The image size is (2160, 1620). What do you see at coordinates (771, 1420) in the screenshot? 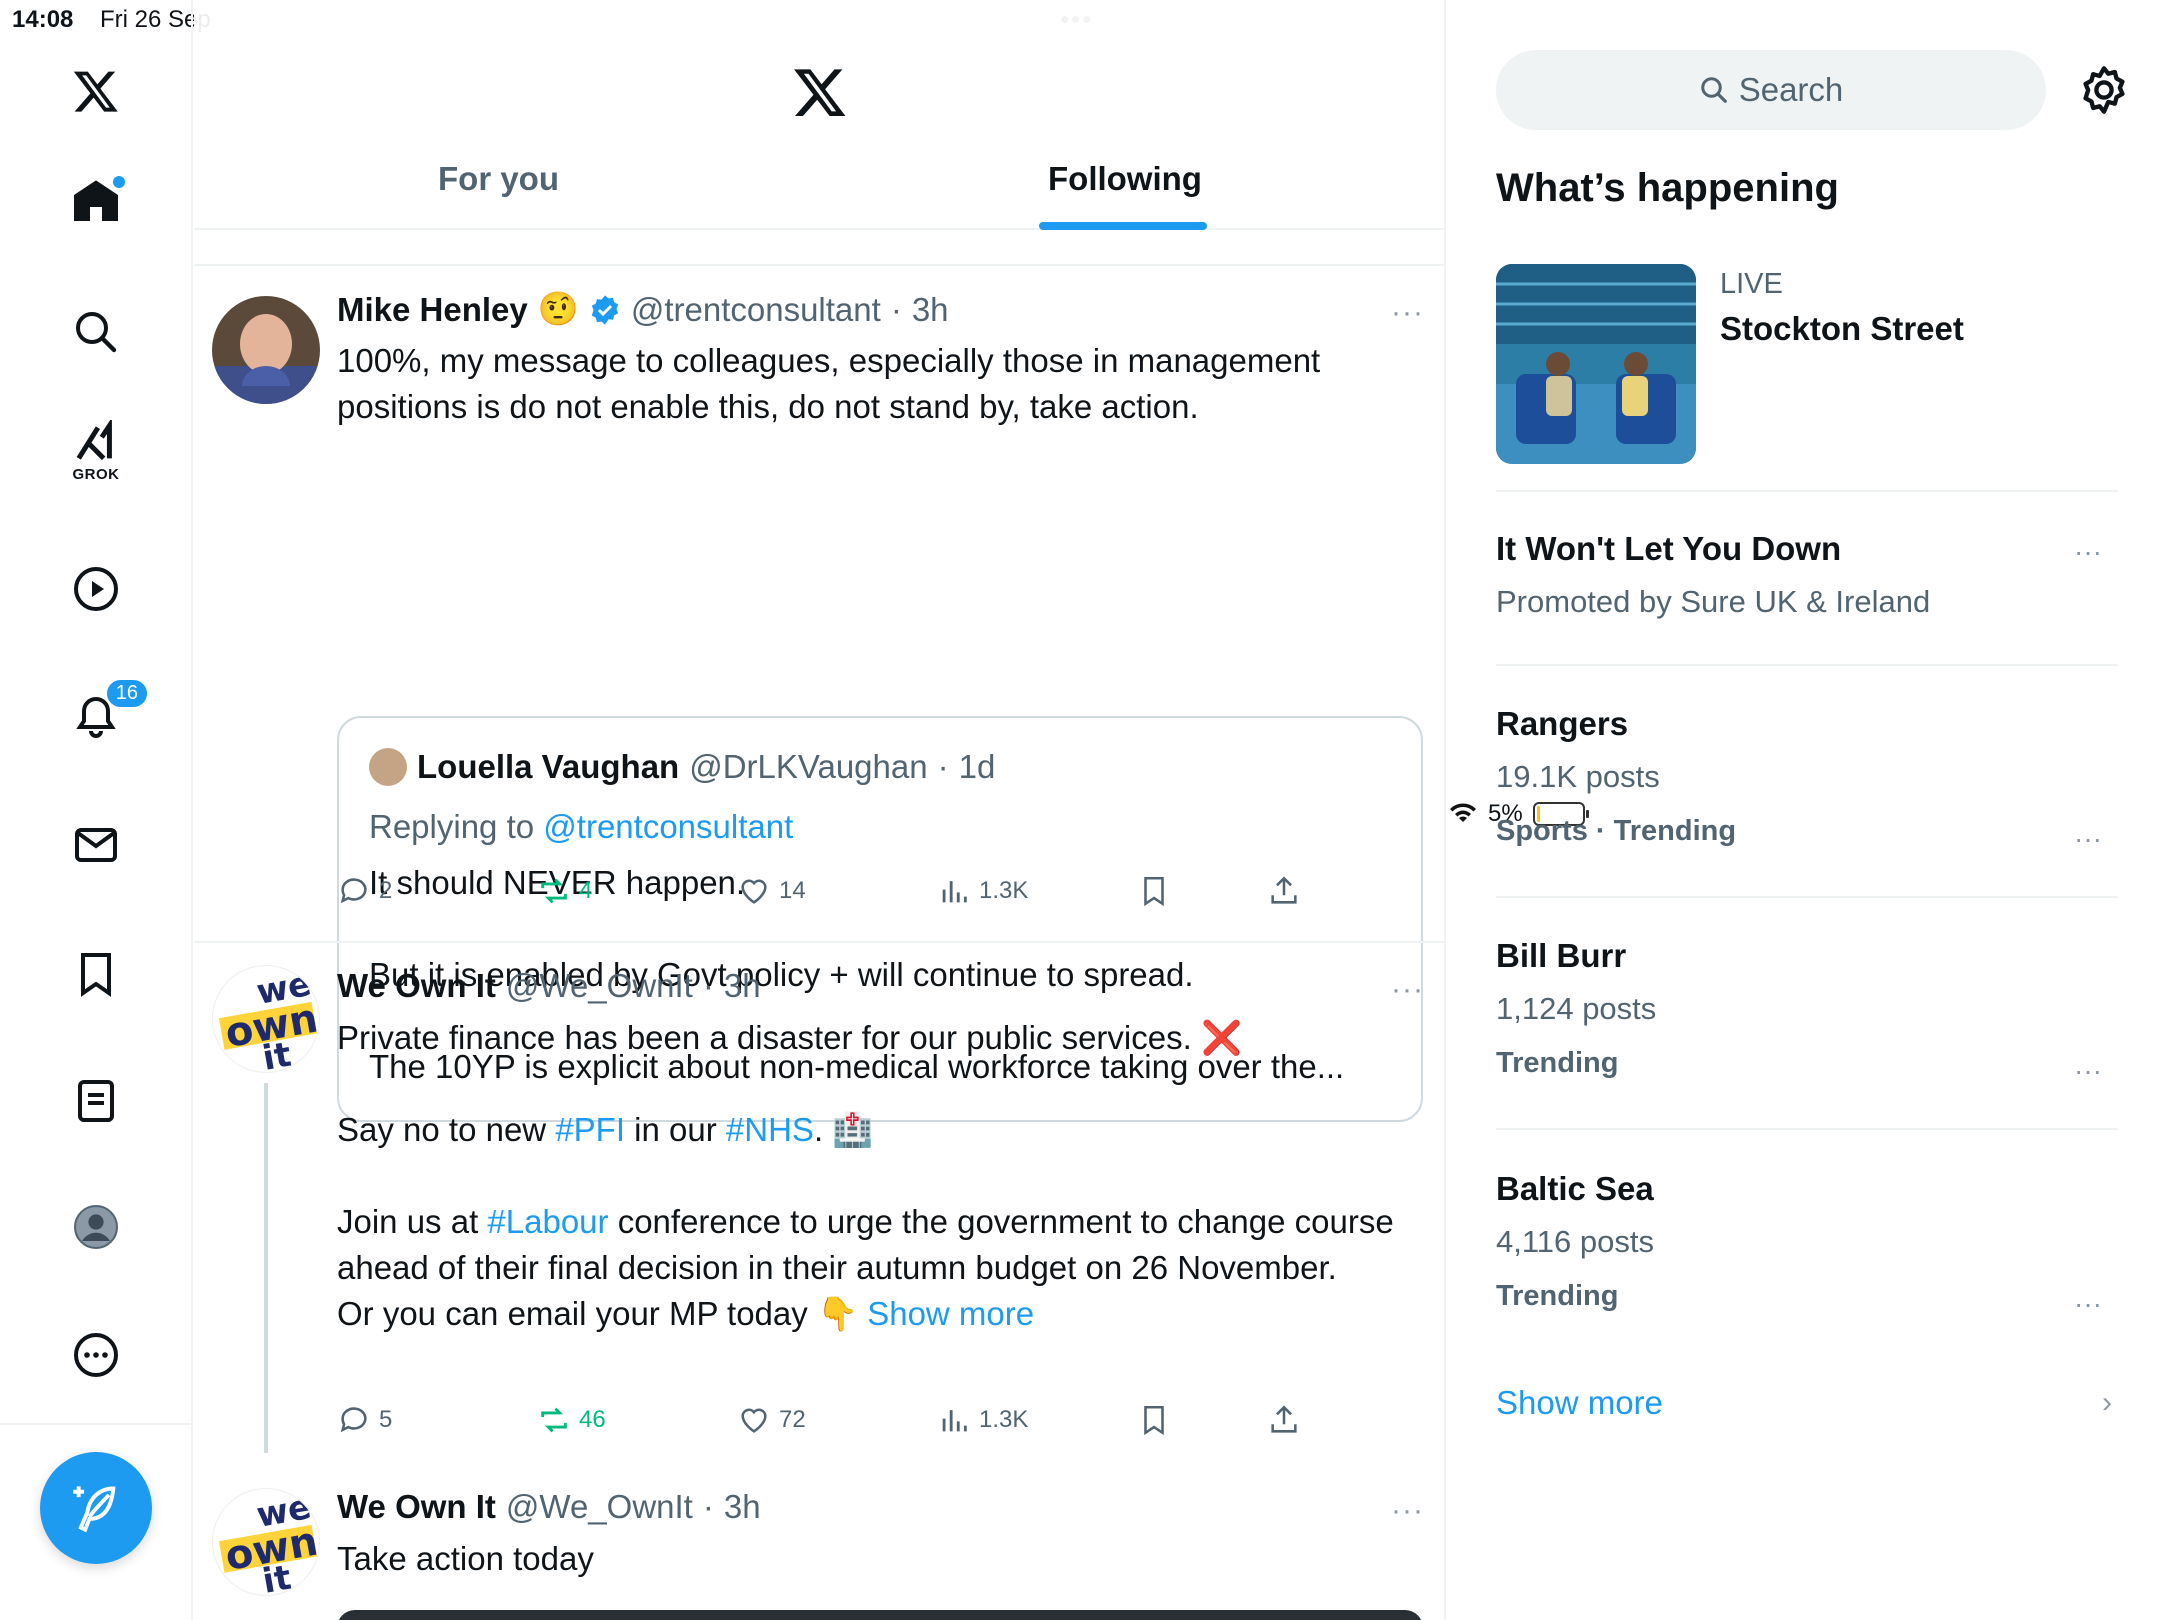
I see `like-button: 72` at bounding box center [771, 1420].